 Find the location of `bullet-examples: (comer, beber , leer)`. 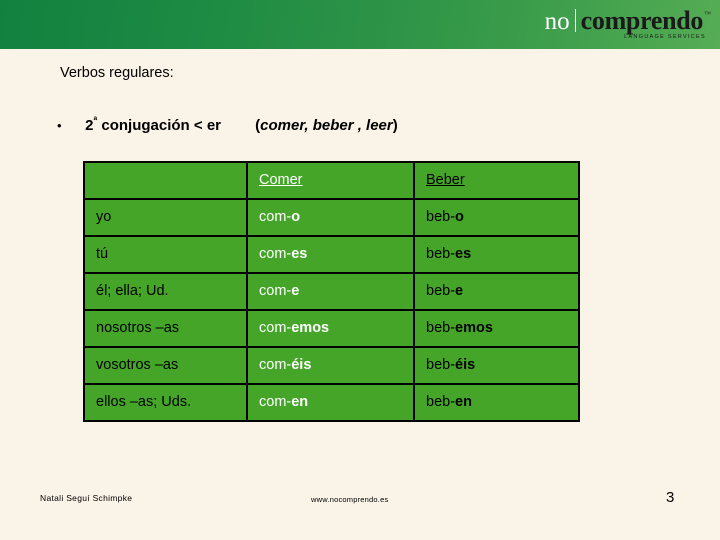

bullet-examples: (comer, beber , leer) is located at coordinates (326, 125).